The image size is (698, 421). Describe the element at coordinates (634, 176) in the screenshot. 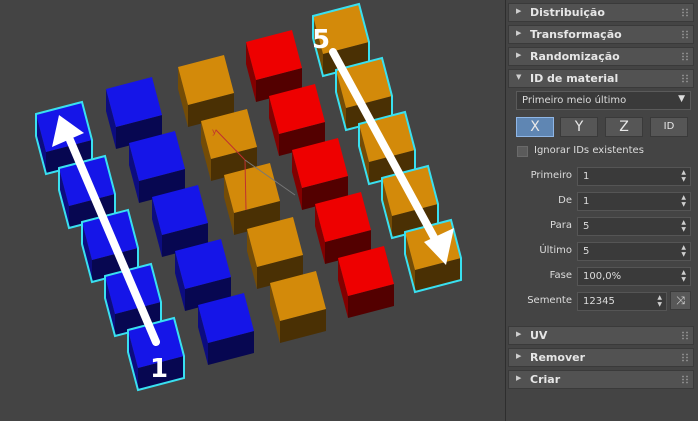

I see `spinner-primeiro: 1 ▲ ▼` at that location.